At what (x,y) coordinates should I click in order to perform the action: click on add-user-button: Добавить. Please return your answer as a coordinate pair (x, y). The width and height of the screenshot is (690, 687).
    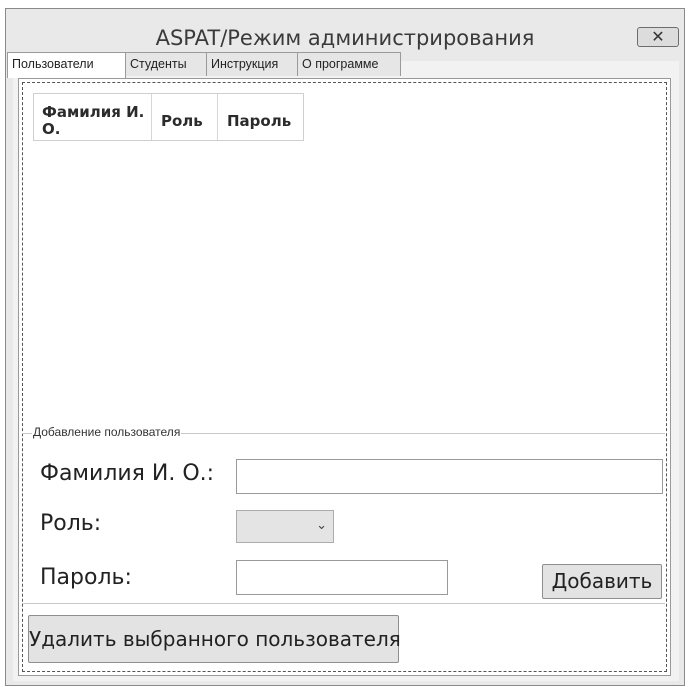
    Looking at the image, I should click on (602, 581).